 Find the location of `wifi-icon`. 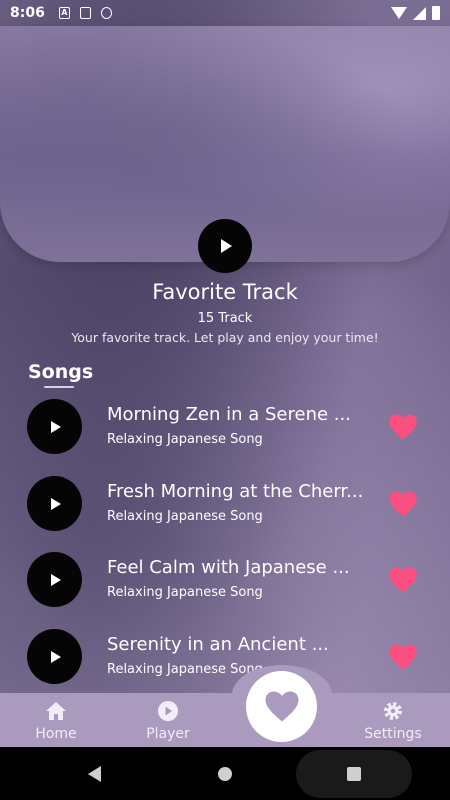

wifi-icon is located at coordinates (399, 13).